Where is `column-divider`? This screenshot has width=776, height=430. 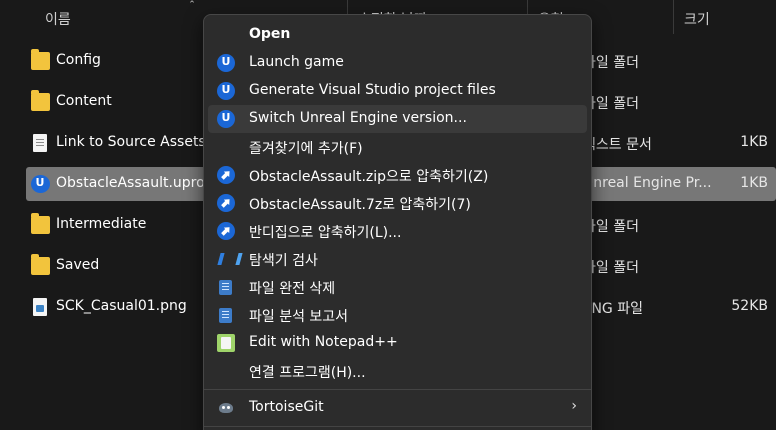 column-divider is located at coordinates (673, 17).